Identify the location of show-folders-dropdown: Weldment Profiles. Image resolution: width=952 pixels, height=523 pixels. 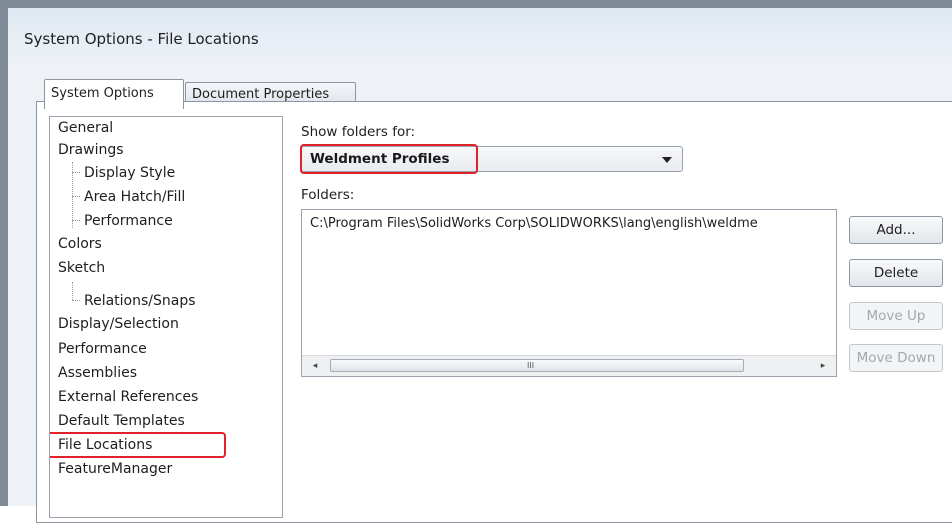
(492, 159).